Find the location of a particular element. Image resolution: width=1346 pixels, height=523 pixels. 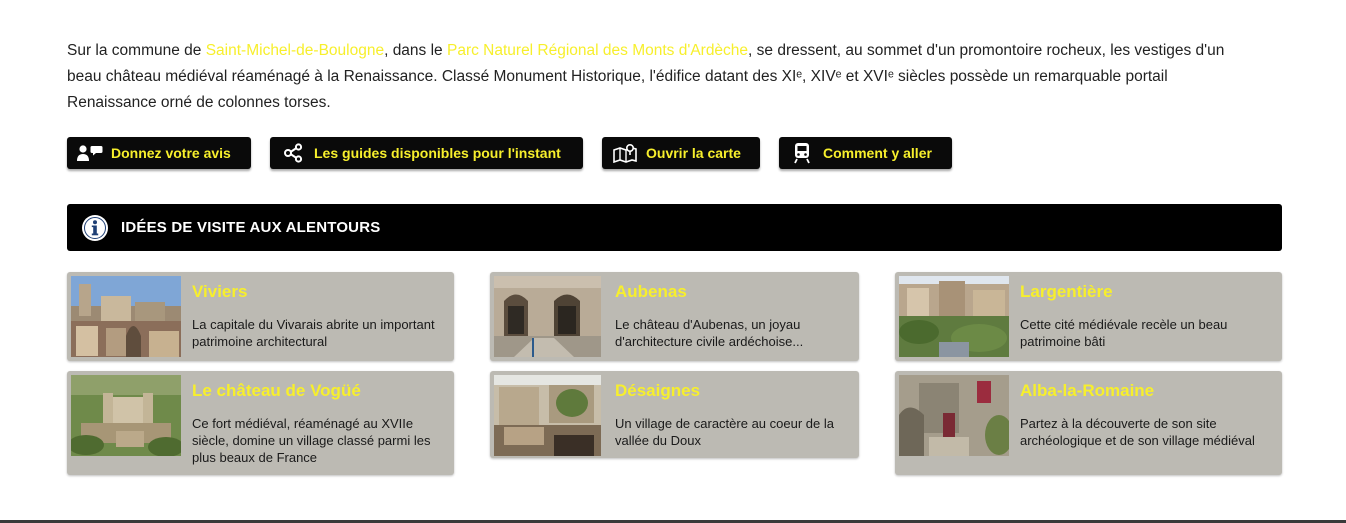

info-icon is located at coordinates (95, 228).